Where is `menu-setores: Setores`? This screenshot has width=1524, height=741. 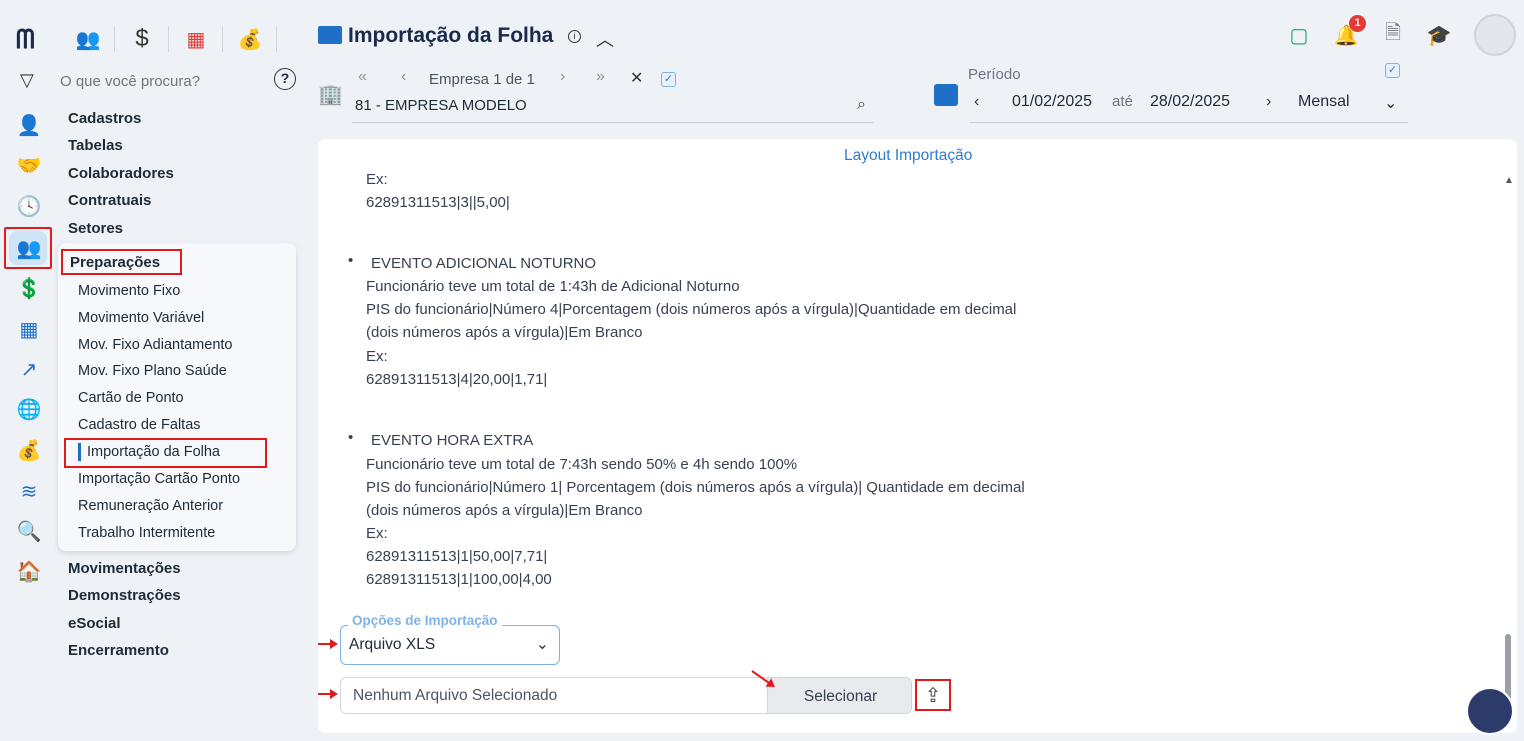 menu-setores: Setores is located at coordinates (95, 228).